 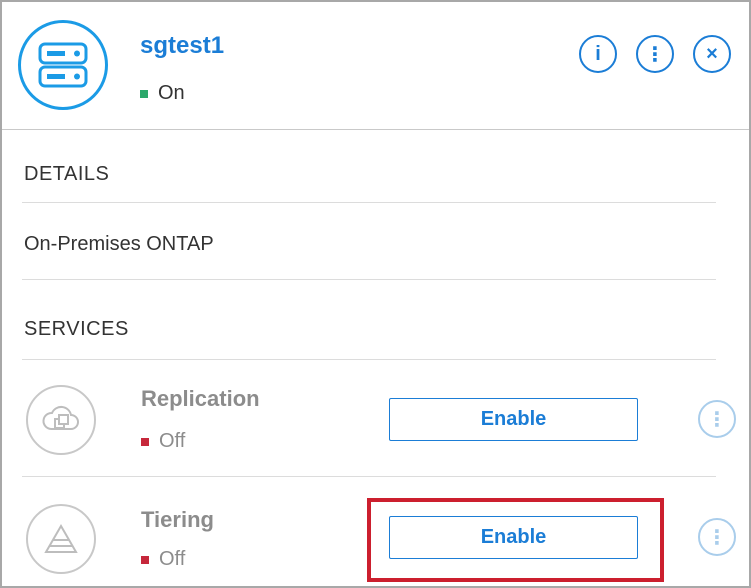 I want to click on environment-status: On, so click(x=162, y=93).